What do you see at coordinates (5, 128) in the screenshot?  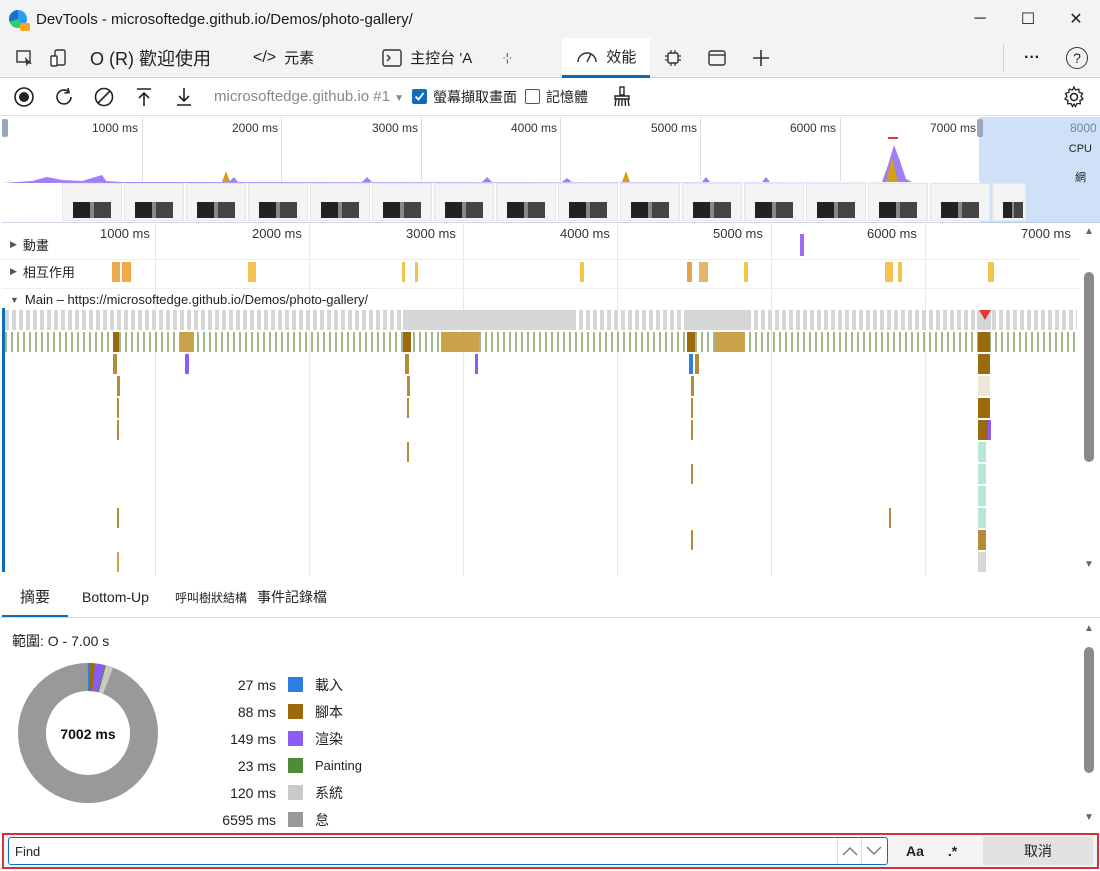 I see `overview-left-handle` at bounding box center [5, 128].